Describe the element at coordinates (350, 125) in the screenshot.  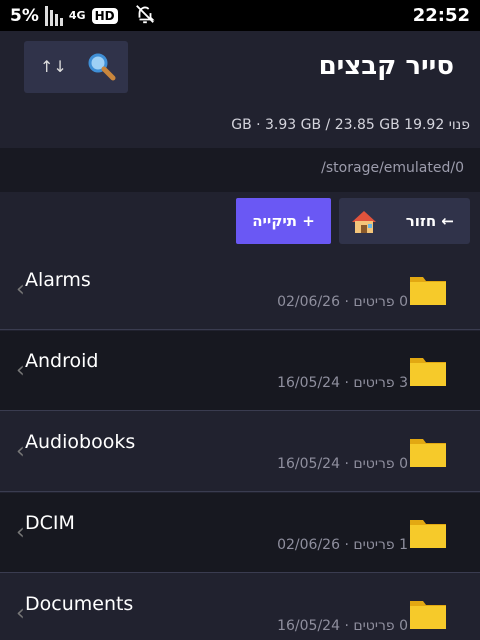
I see `storage-info: פנוי 19.92 GB · 3.93 GB / 23.85 GB` at that location.